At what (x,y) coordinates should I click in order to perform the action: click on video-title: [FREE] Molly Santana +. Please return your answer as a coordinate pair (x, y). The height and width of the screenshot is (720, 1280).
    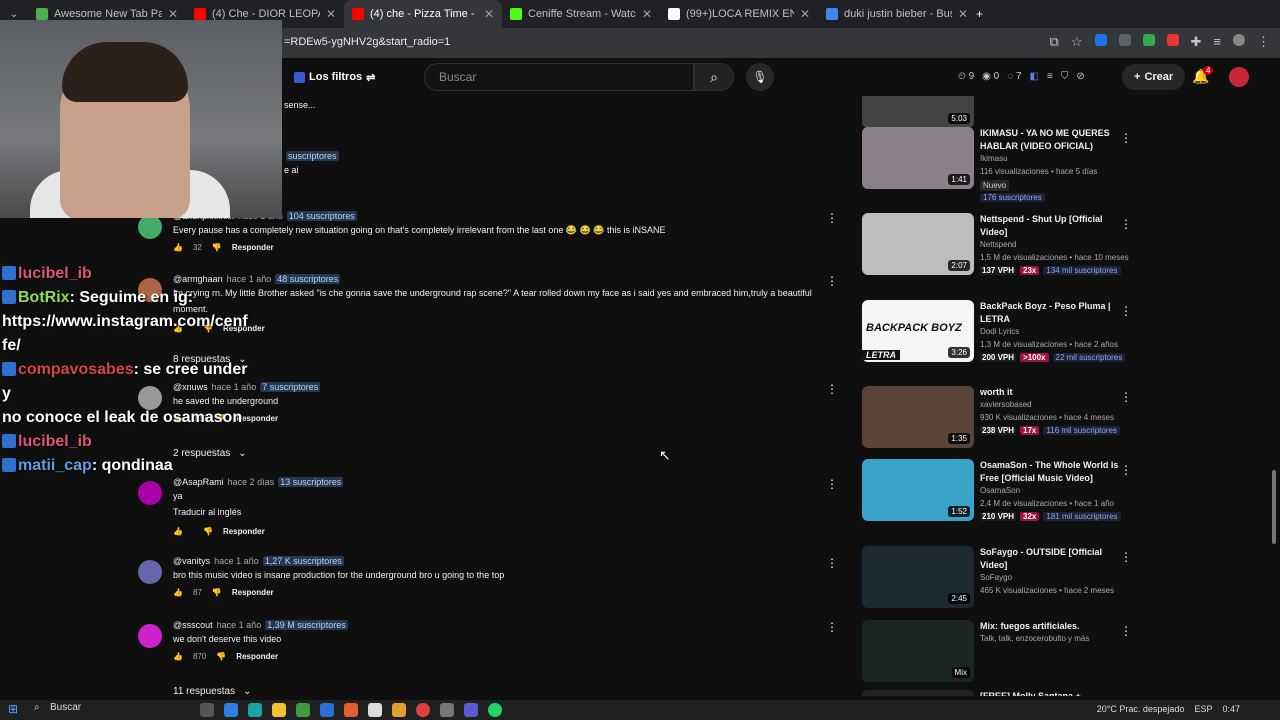
    Looking at the image, I should click on (1050, 693).